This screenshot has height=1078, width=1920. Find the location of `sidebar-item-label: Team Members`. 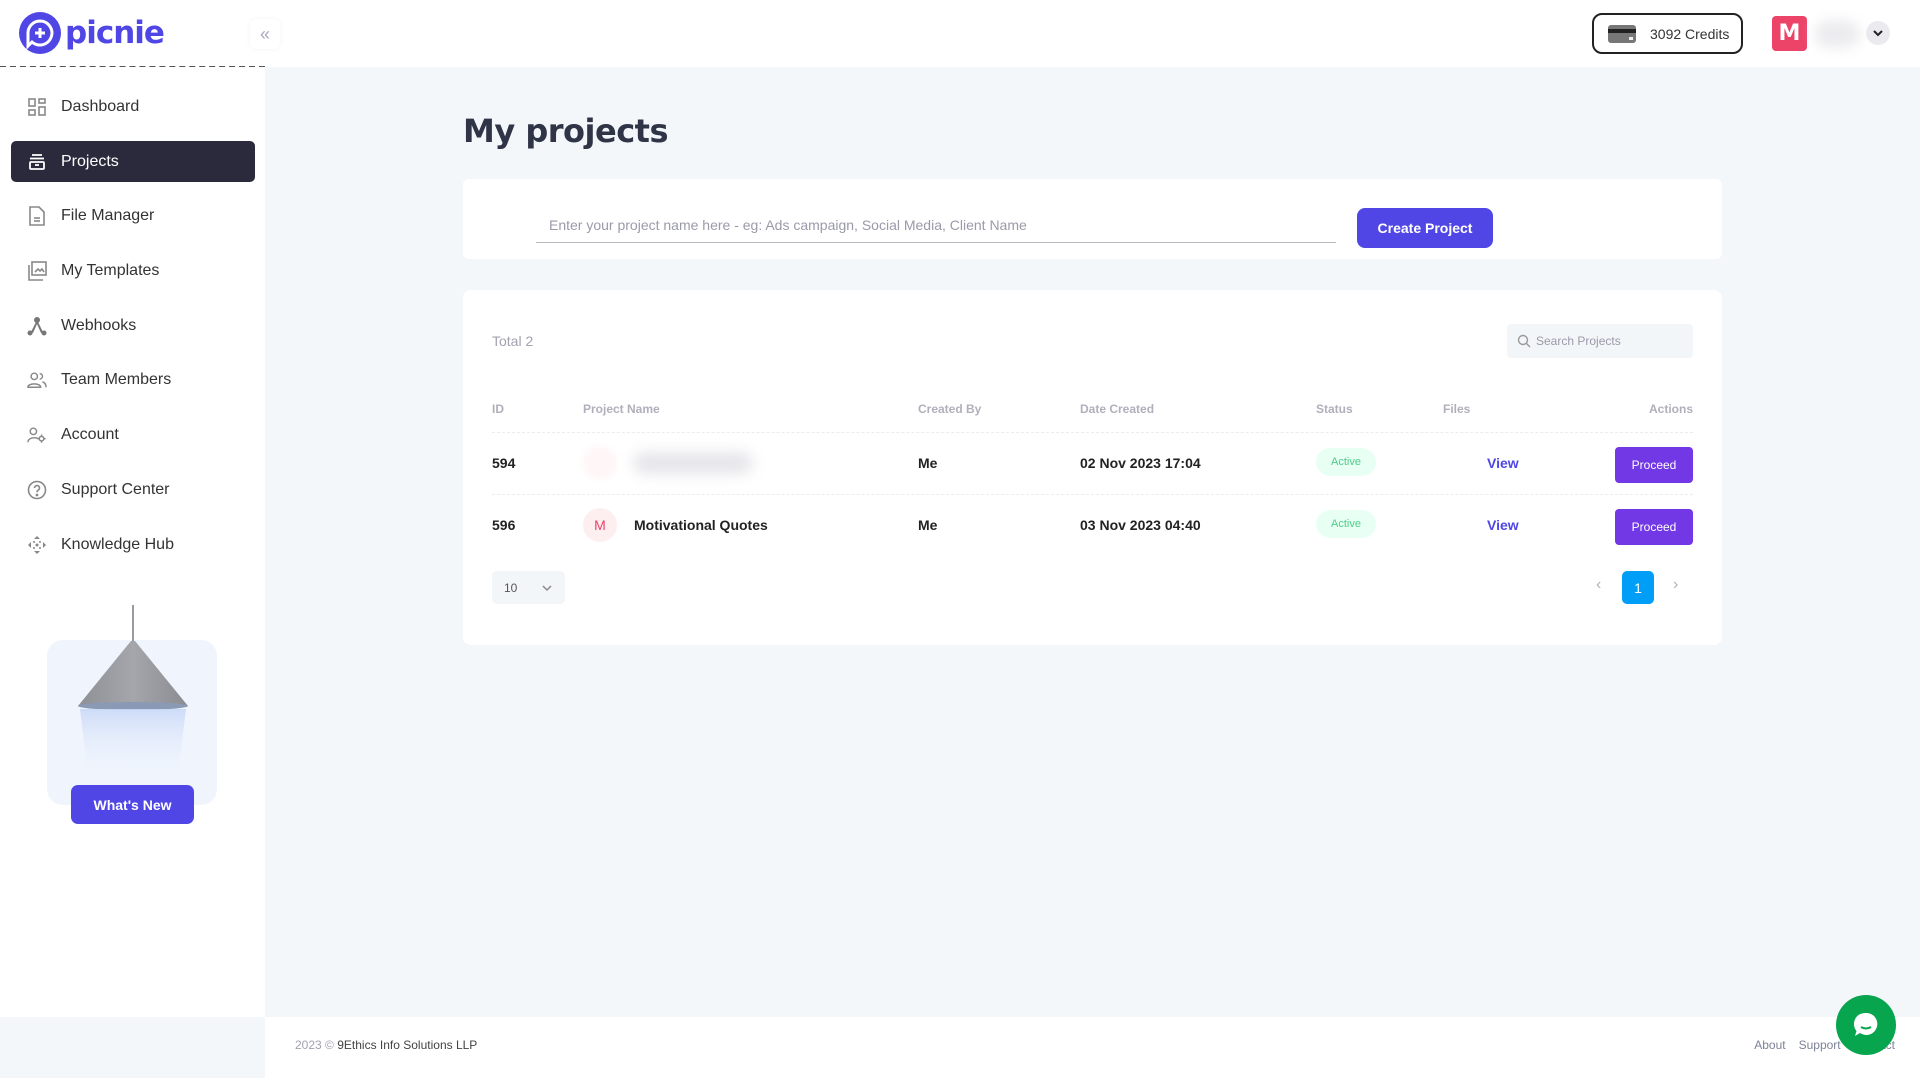

sidebar-item-label: Team Members is located at coordinates (116, 379).